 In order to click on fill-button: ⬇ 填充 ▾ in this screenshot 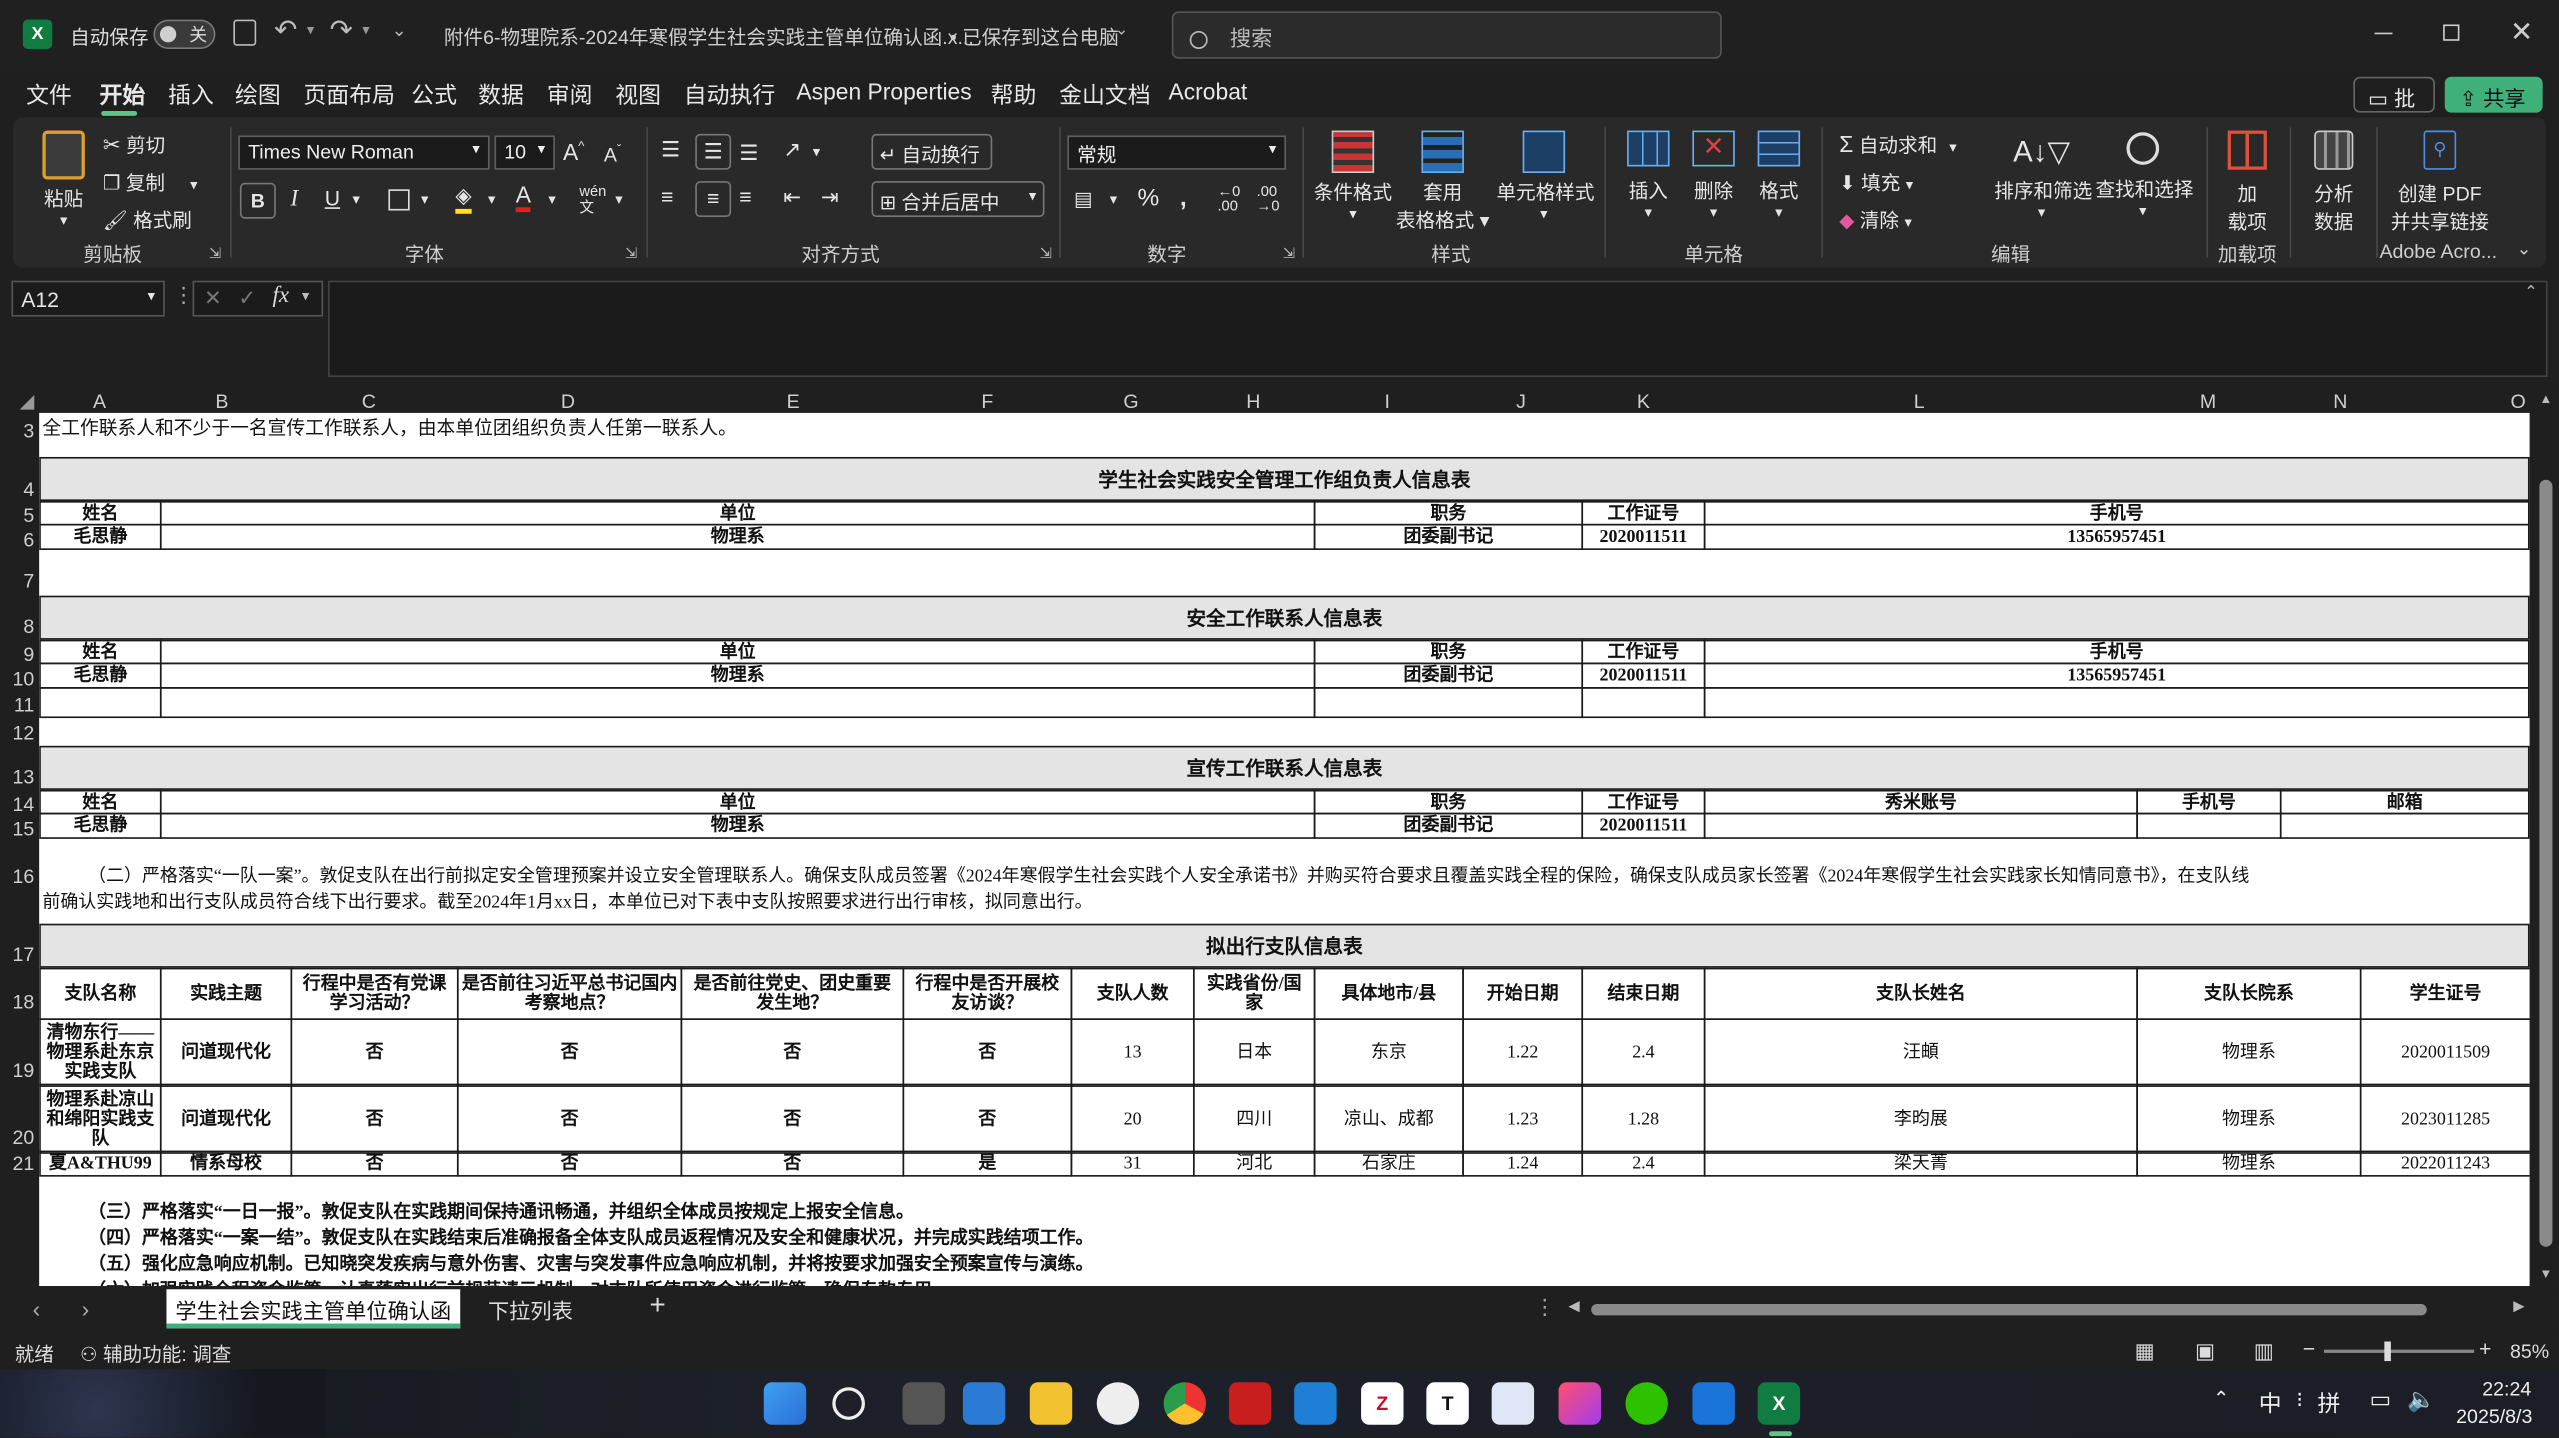, I will do `click(1876, 182)`.